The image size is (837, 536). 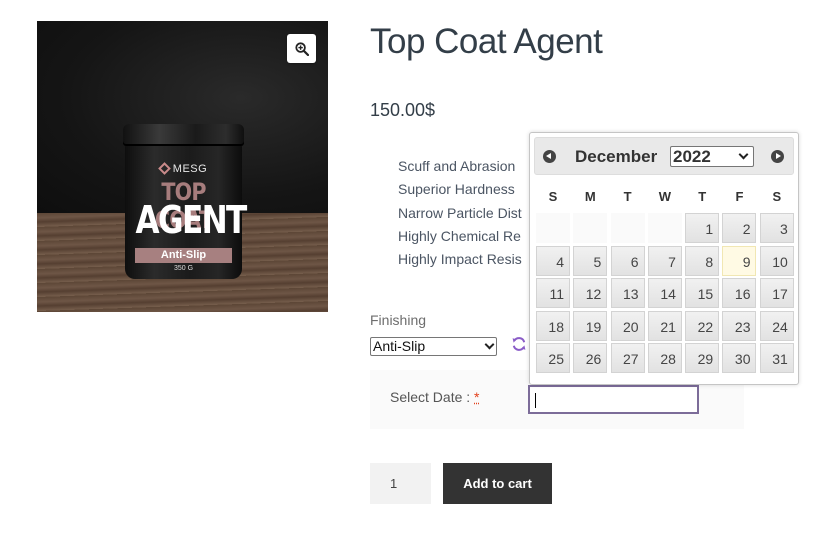 What do you see at coordinates (497, 483) in the screenshot?
I see `add-to-cart-button: Add to cart` at bounding box center [497, 483].